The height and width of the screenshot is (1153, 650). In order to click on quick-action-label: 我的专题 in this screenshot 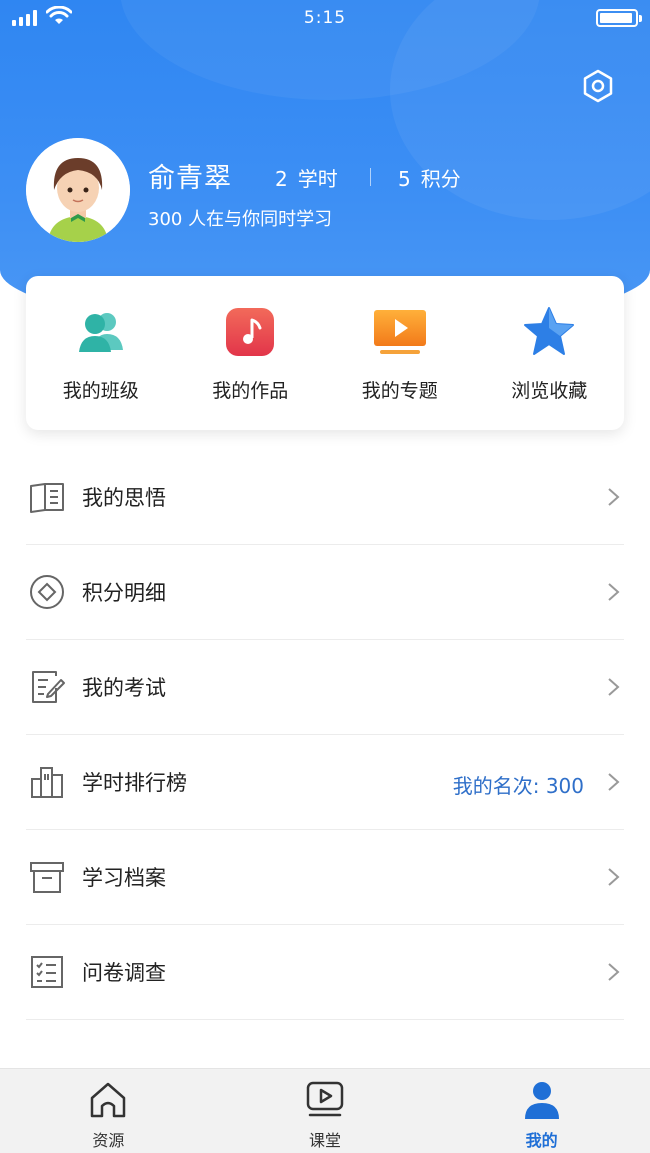, I will do `click(399, 391)`.